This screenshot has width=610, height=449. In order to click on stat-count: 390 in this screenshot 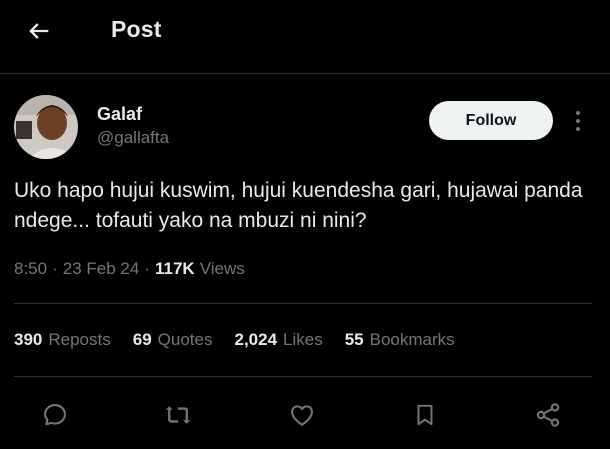, I will do `click(28, 339)`.